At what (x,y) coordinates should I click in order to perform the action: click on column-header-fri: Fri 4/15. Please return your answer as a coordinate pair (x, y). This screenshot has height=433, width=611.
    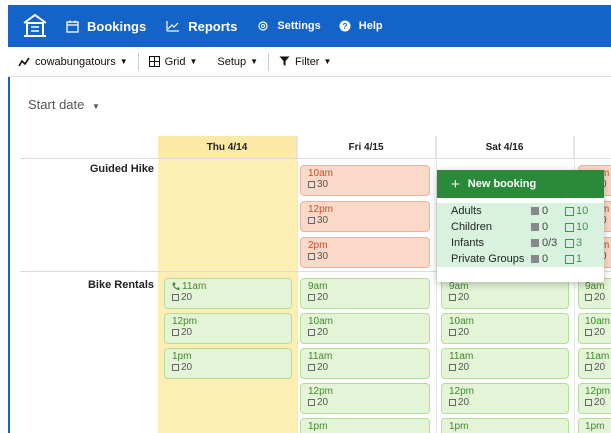
    Looking at the image, I should click on (366, 147).